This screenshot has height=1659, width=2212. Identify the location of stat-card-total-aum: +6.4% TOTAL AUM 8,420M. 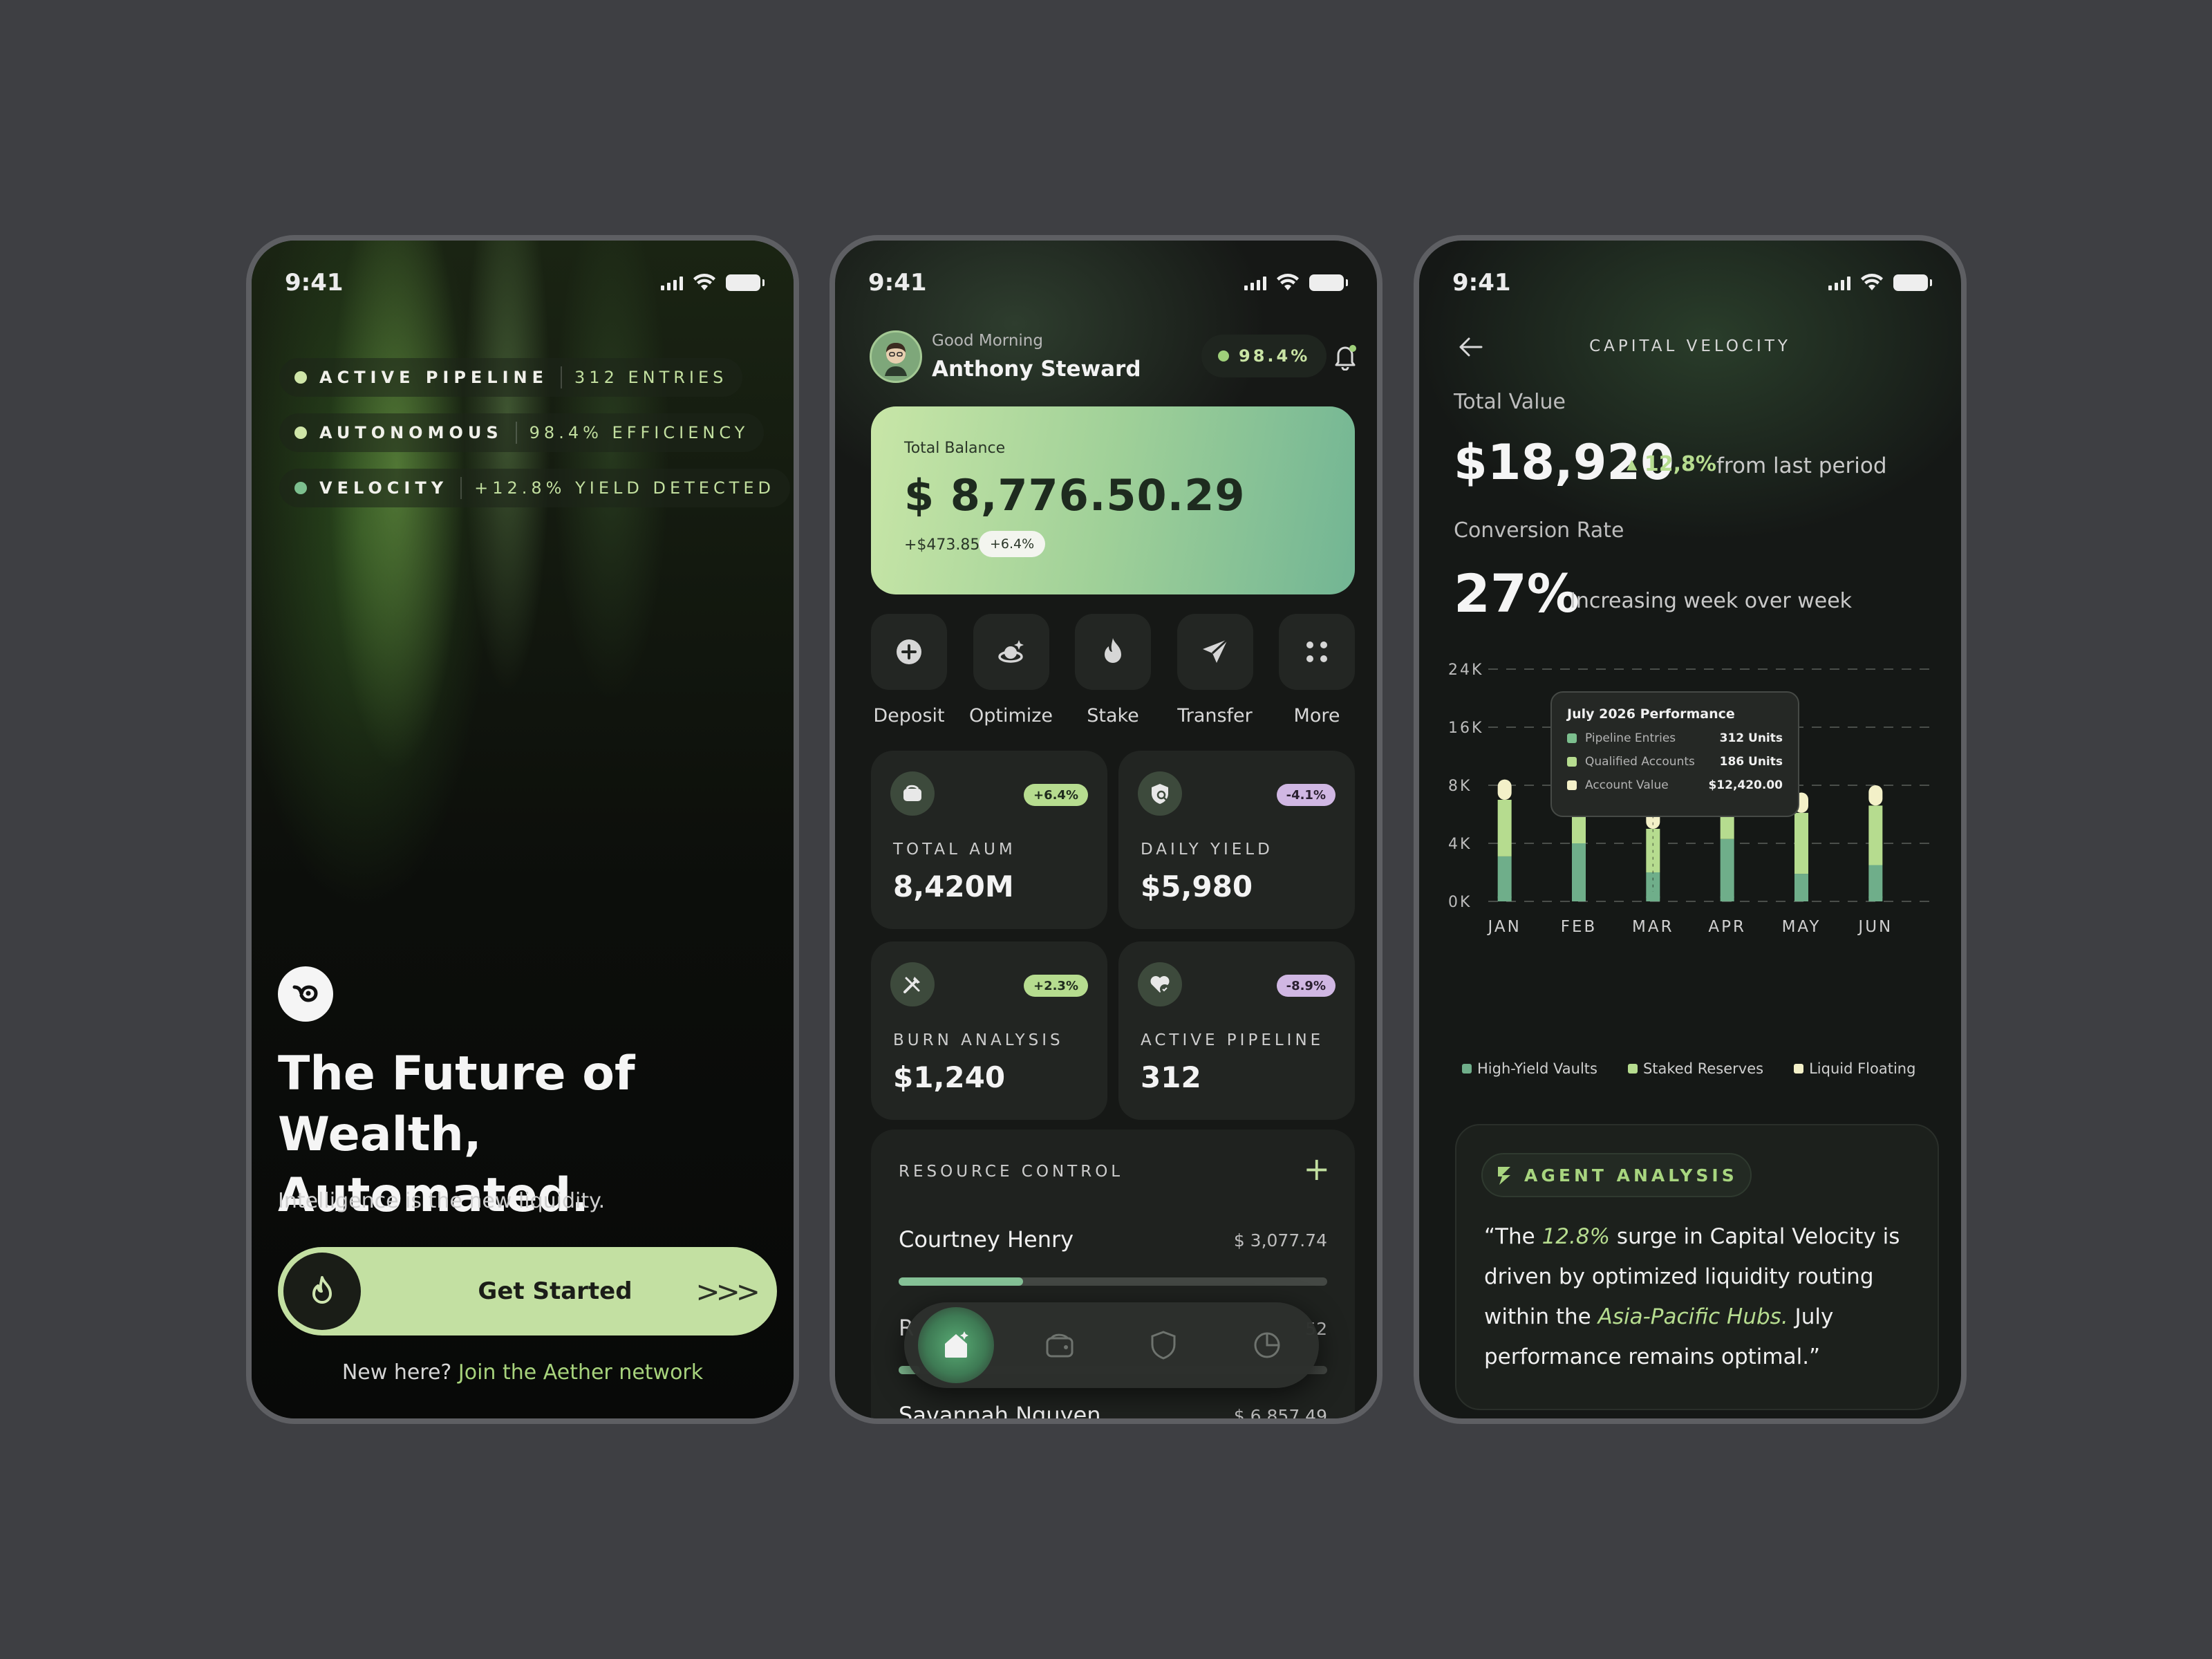
(989, 840).